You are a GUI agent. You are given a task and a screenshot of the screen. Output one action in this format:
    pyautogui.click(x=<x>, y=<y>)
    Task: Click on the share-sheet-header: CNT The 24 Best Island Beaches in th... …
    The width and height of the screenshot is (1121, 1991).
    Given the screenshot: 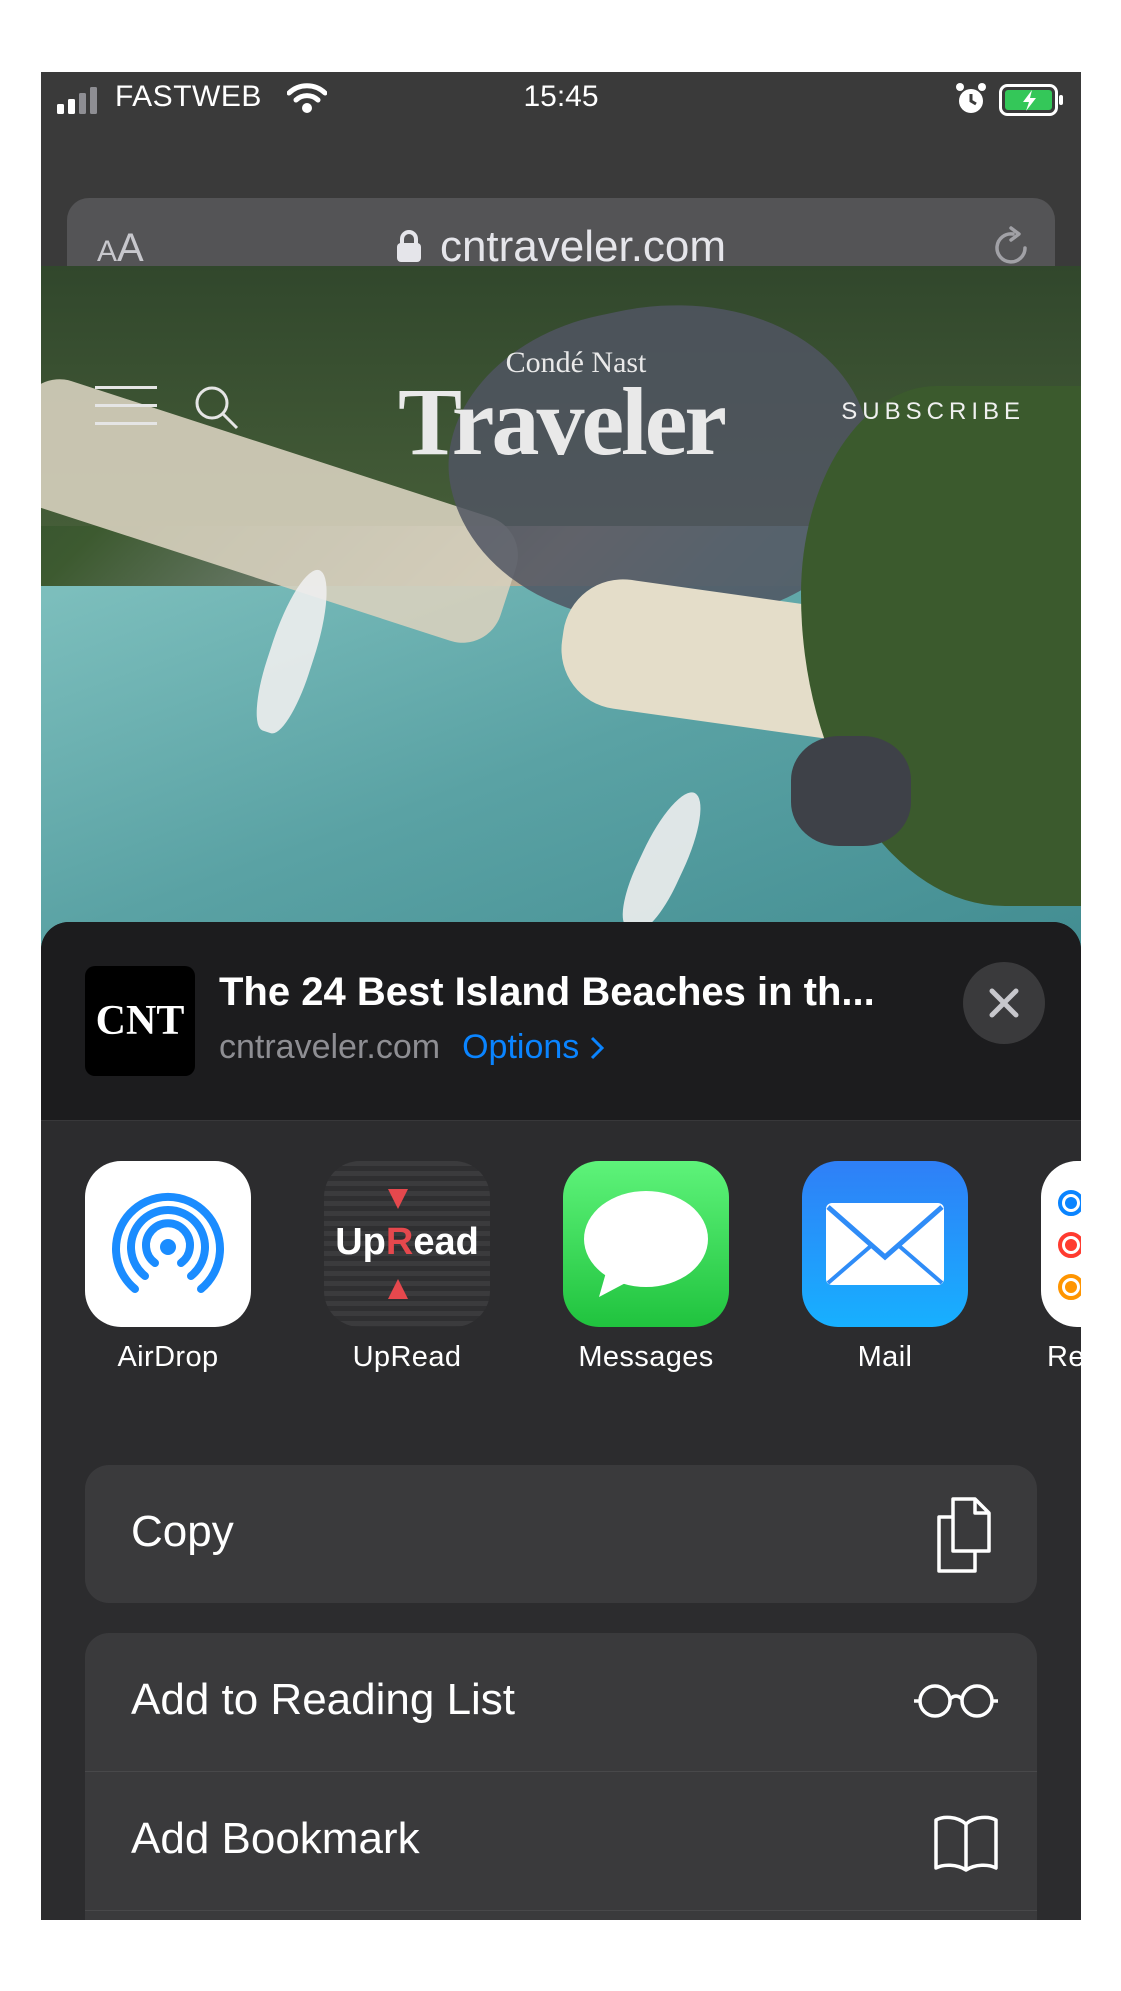 What is the action you would take?
    pyautogui.click(x=561, y=1021)
    